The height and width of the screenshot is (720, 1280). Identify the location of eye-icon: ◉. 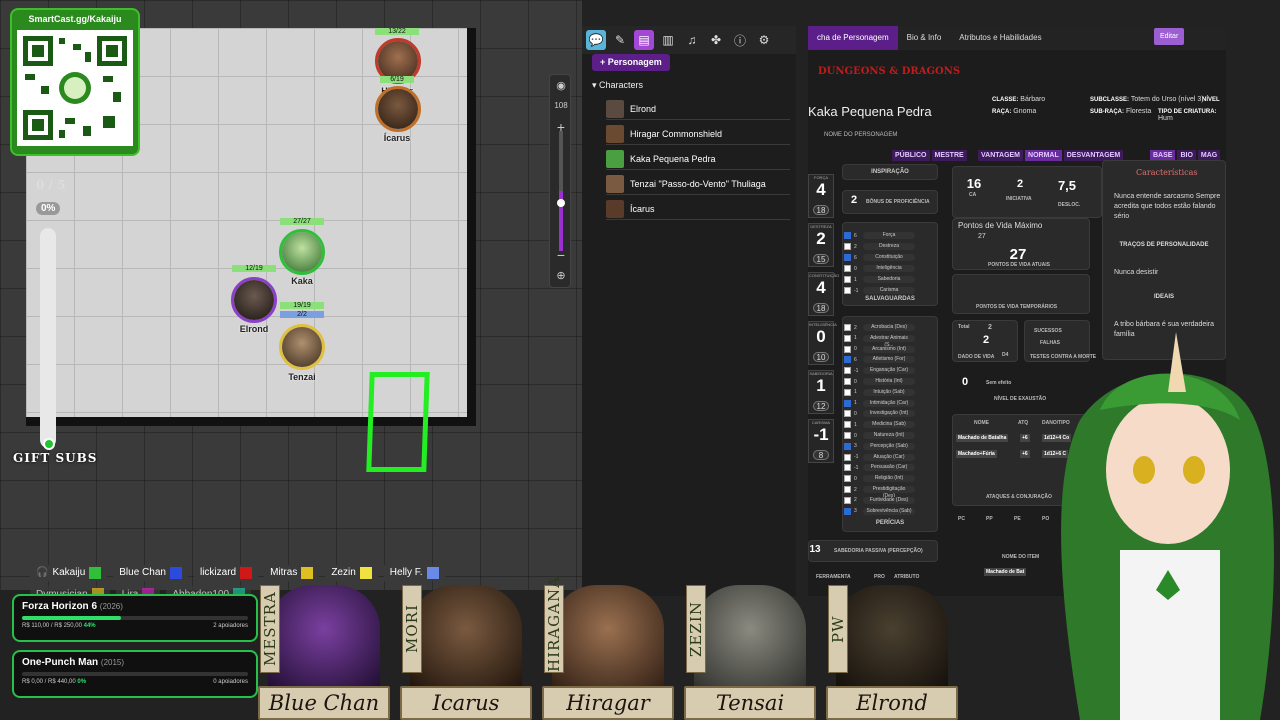
(561, 85).